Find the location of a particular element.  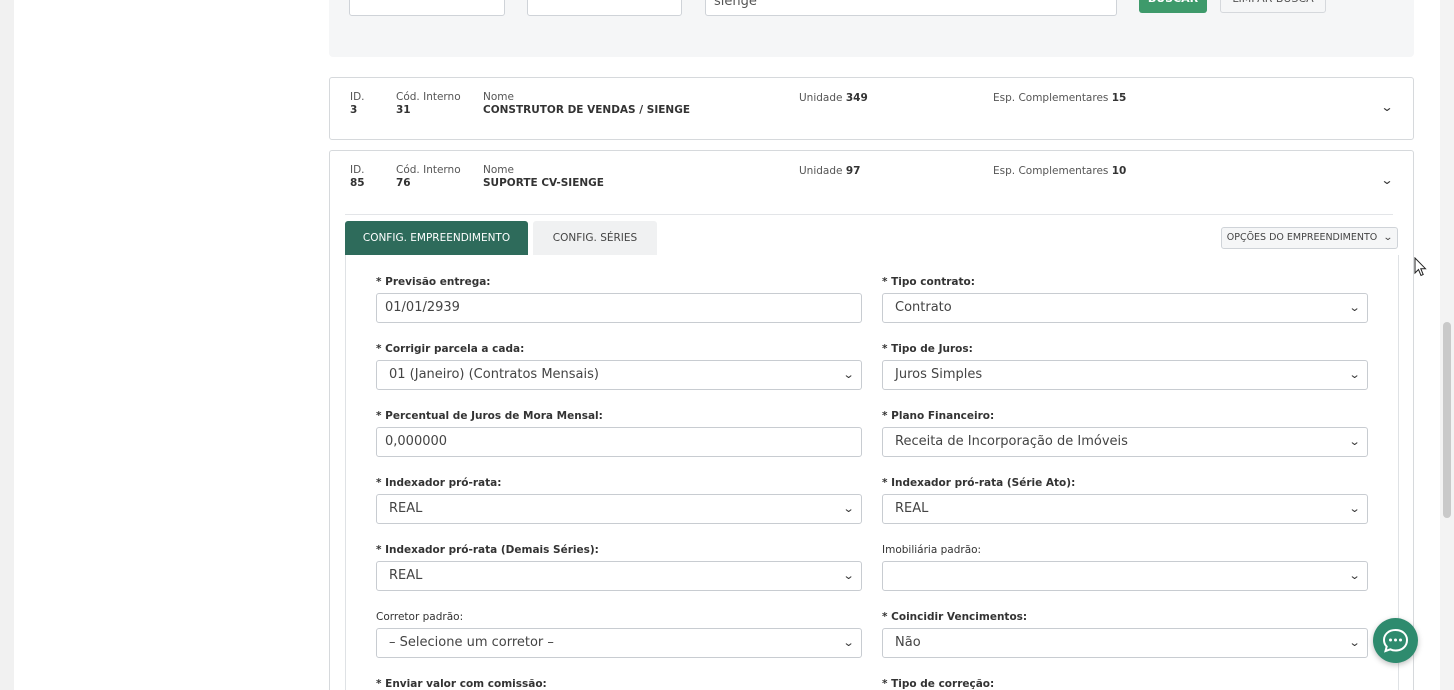

enviar-valor-comissao-label: * Enviar valor com comissão: is located at coordinates (461, 684).